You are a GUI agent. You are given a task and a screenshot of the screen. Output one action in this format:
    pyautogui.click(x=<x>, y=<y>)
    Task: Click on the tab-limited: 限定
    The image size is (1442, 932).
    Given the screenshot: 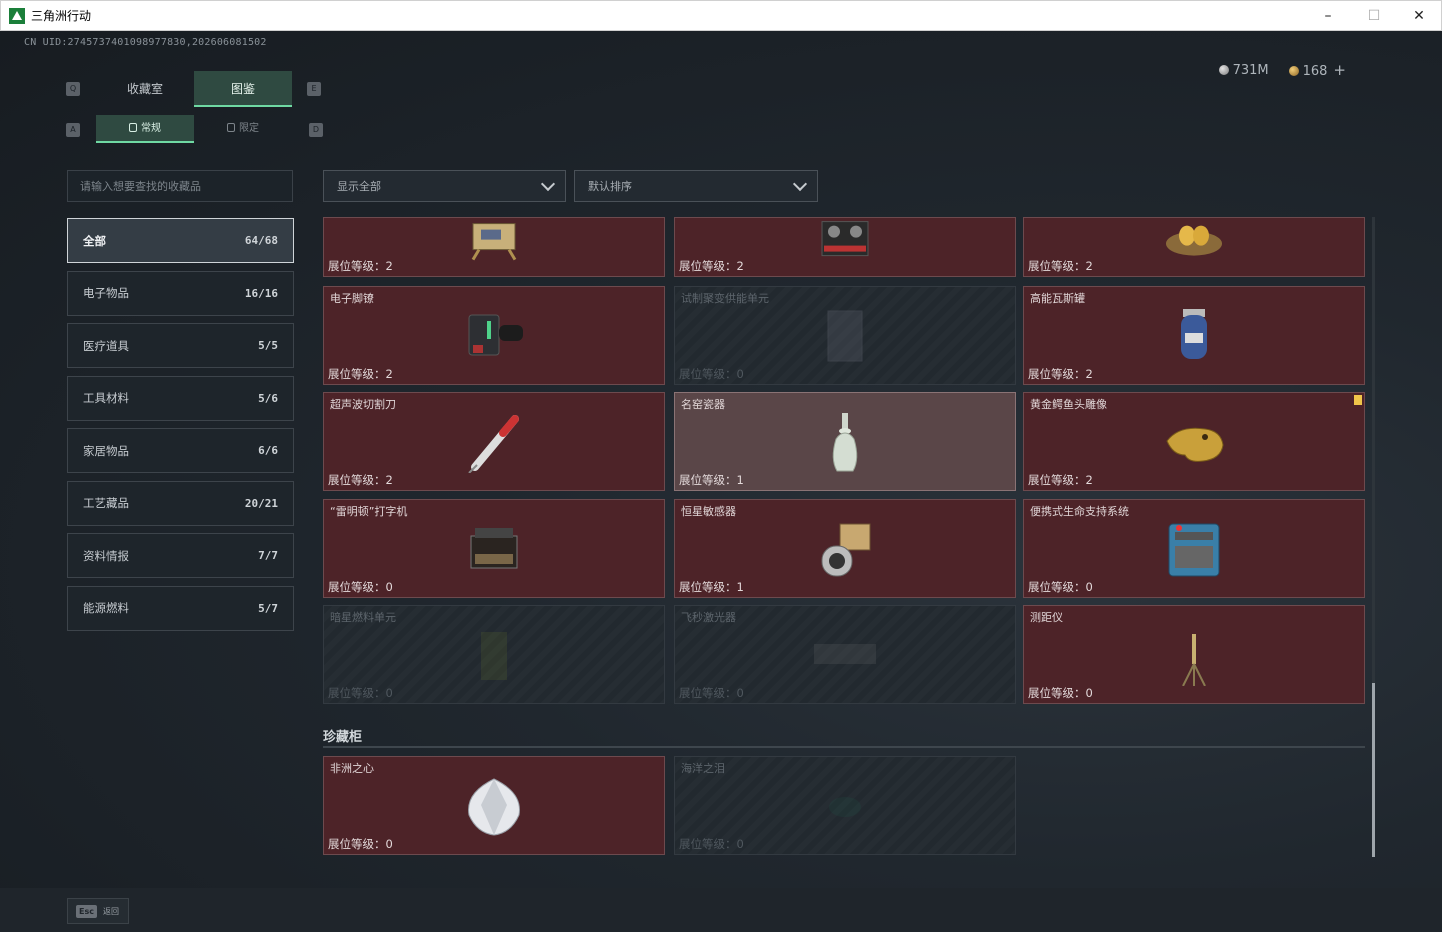 What is the action you would take?
    pyautogui.click(x=243, y=129)
    